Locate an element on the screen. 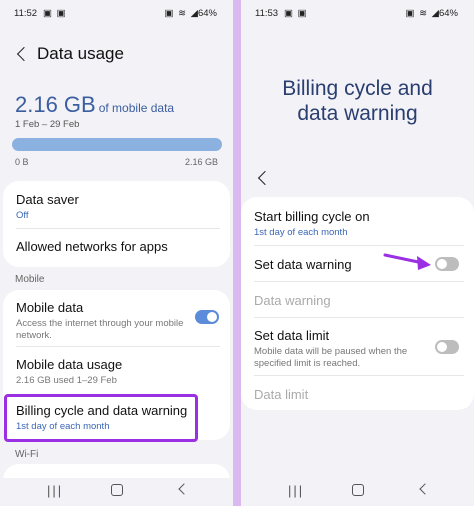  page-title: Data usage is located at coordinates (80, 53).